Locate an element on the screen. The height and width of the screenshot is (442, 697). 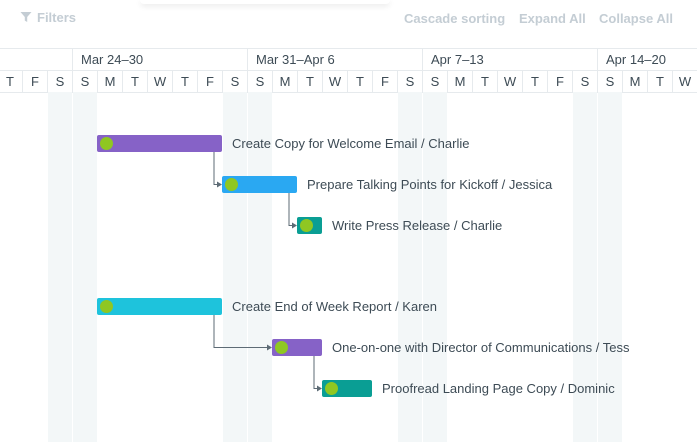
task-label: Write Press Release / Charlie is located at coordinates (417, 225).